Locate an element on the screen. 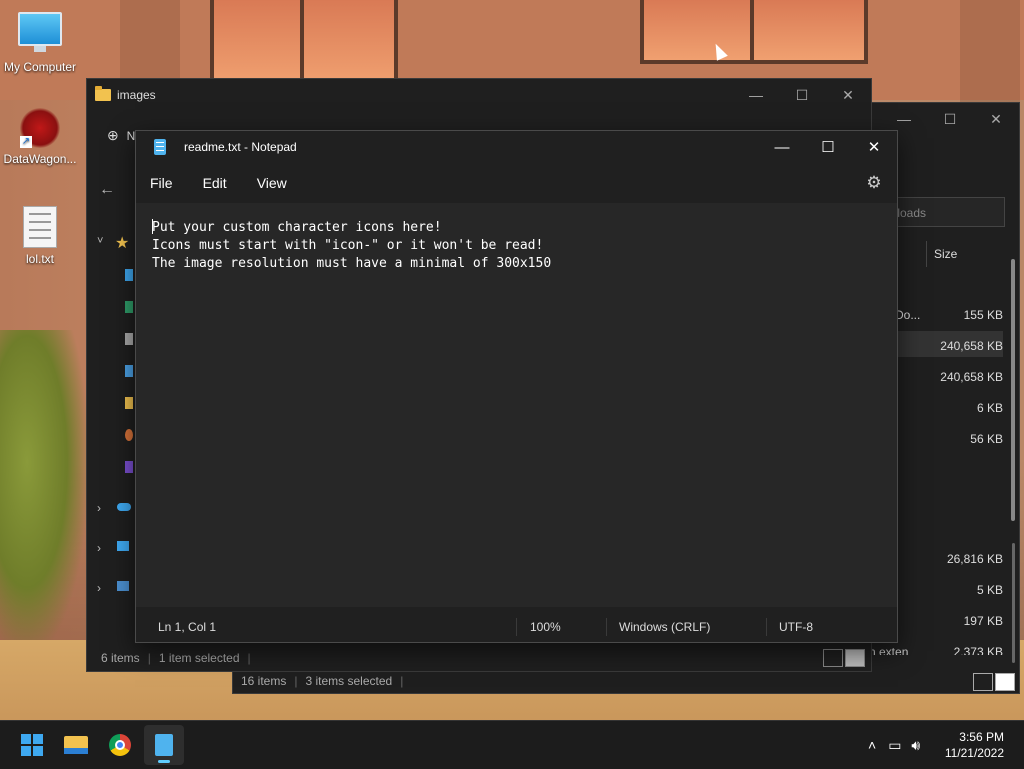 This screenshot has width=1024, height=769. music-nav-icon is located at coordinates (129, 435).